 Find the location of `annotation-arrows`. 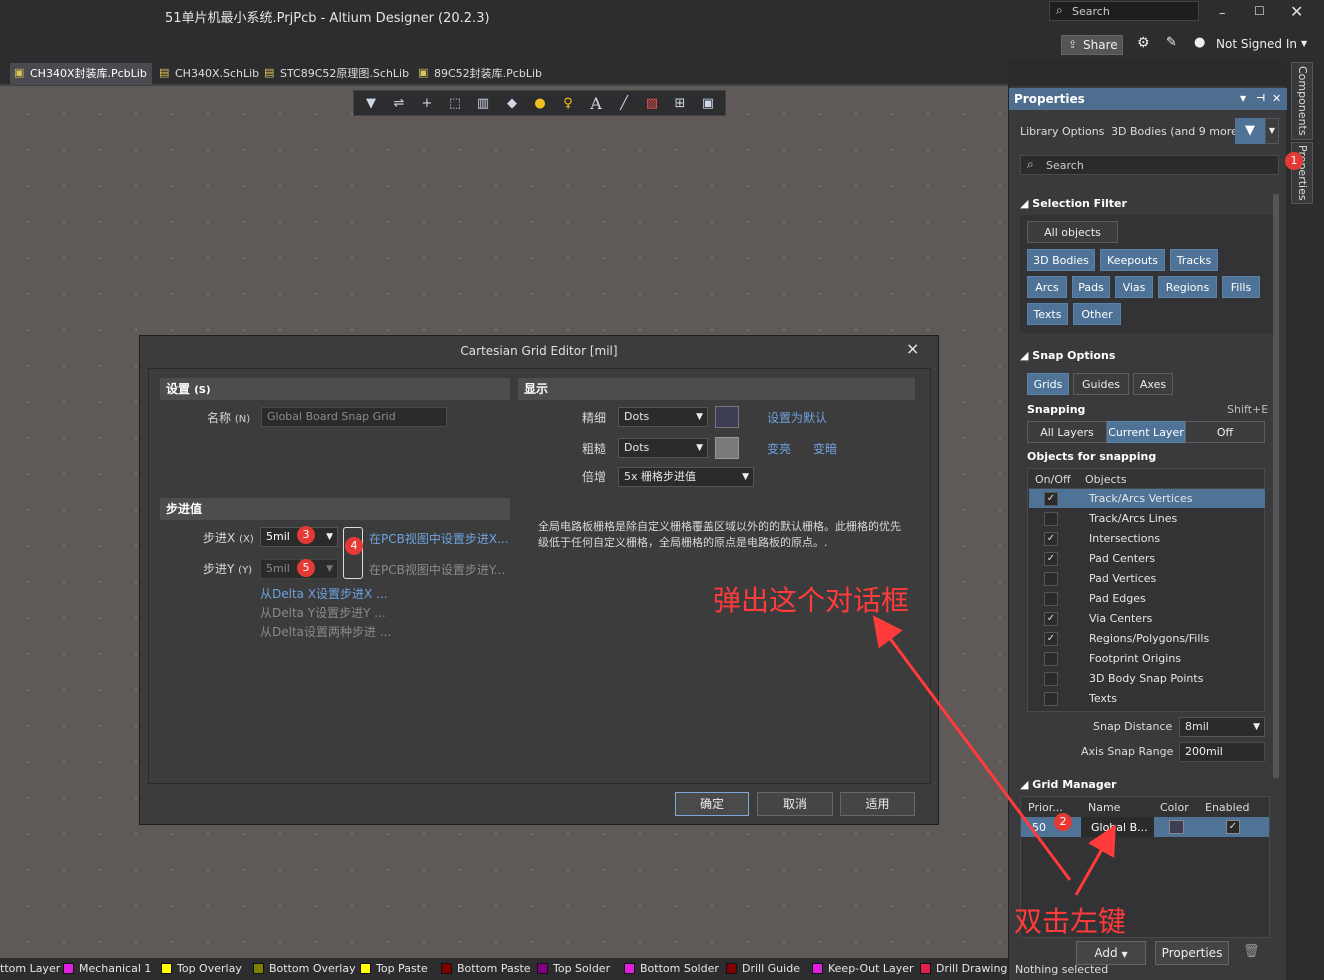

annotation-arrows is located at coordinates (994, 755).